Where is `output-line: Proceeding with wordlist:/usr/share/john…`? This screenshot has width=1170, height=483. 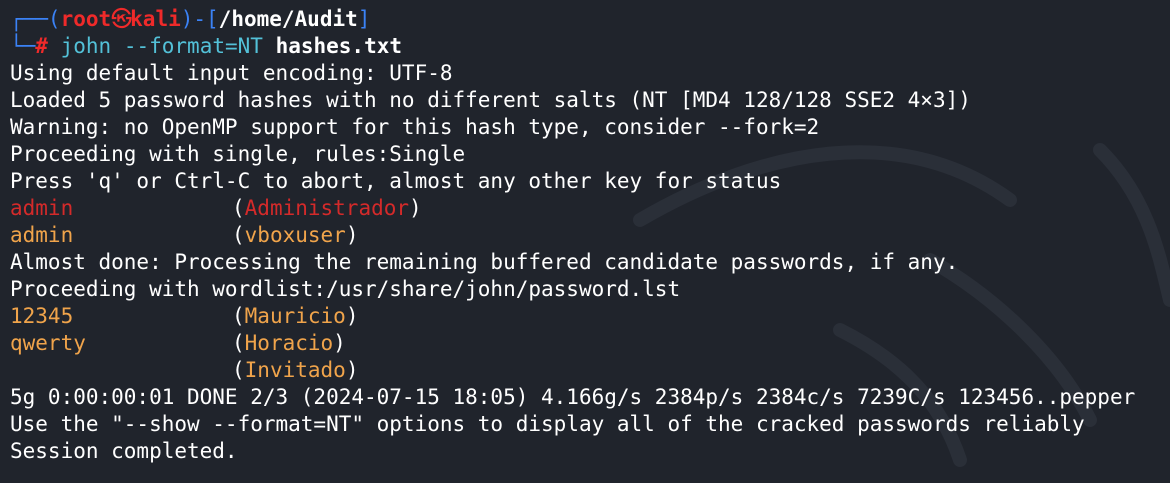
output-line: Proceeding with wordlist:/usr/share/john… is located at coordinates (345, 289).